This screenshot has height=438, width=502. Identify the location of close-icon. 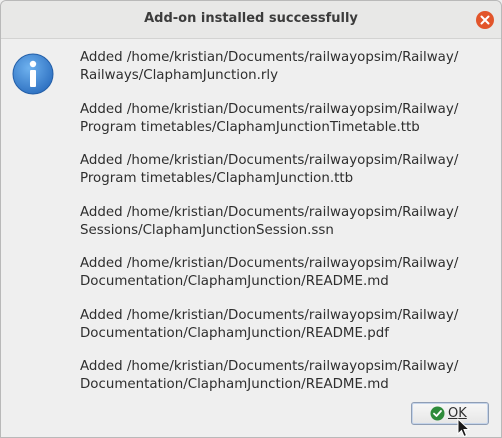
(485, 20).